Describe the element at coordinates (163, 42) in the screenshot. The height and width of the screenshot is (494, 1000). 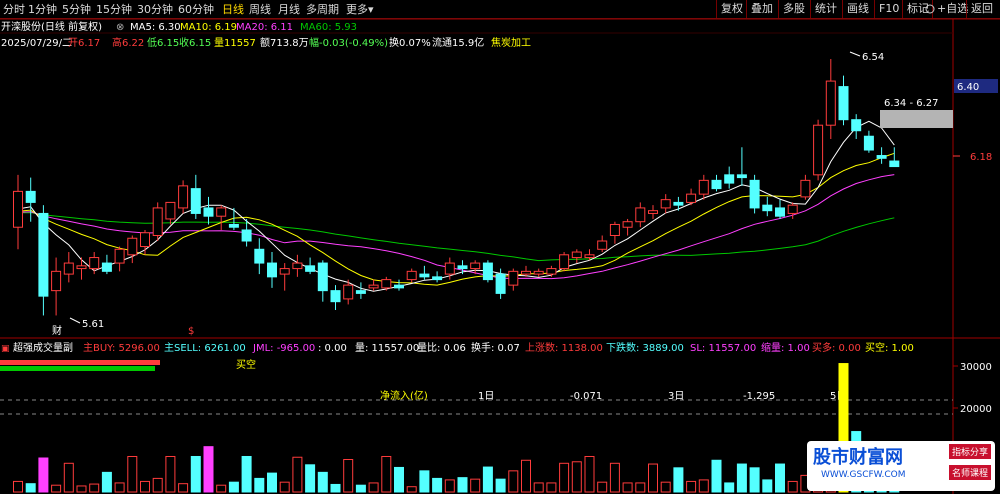
I see `header-field-3: 低6.15` at that location.